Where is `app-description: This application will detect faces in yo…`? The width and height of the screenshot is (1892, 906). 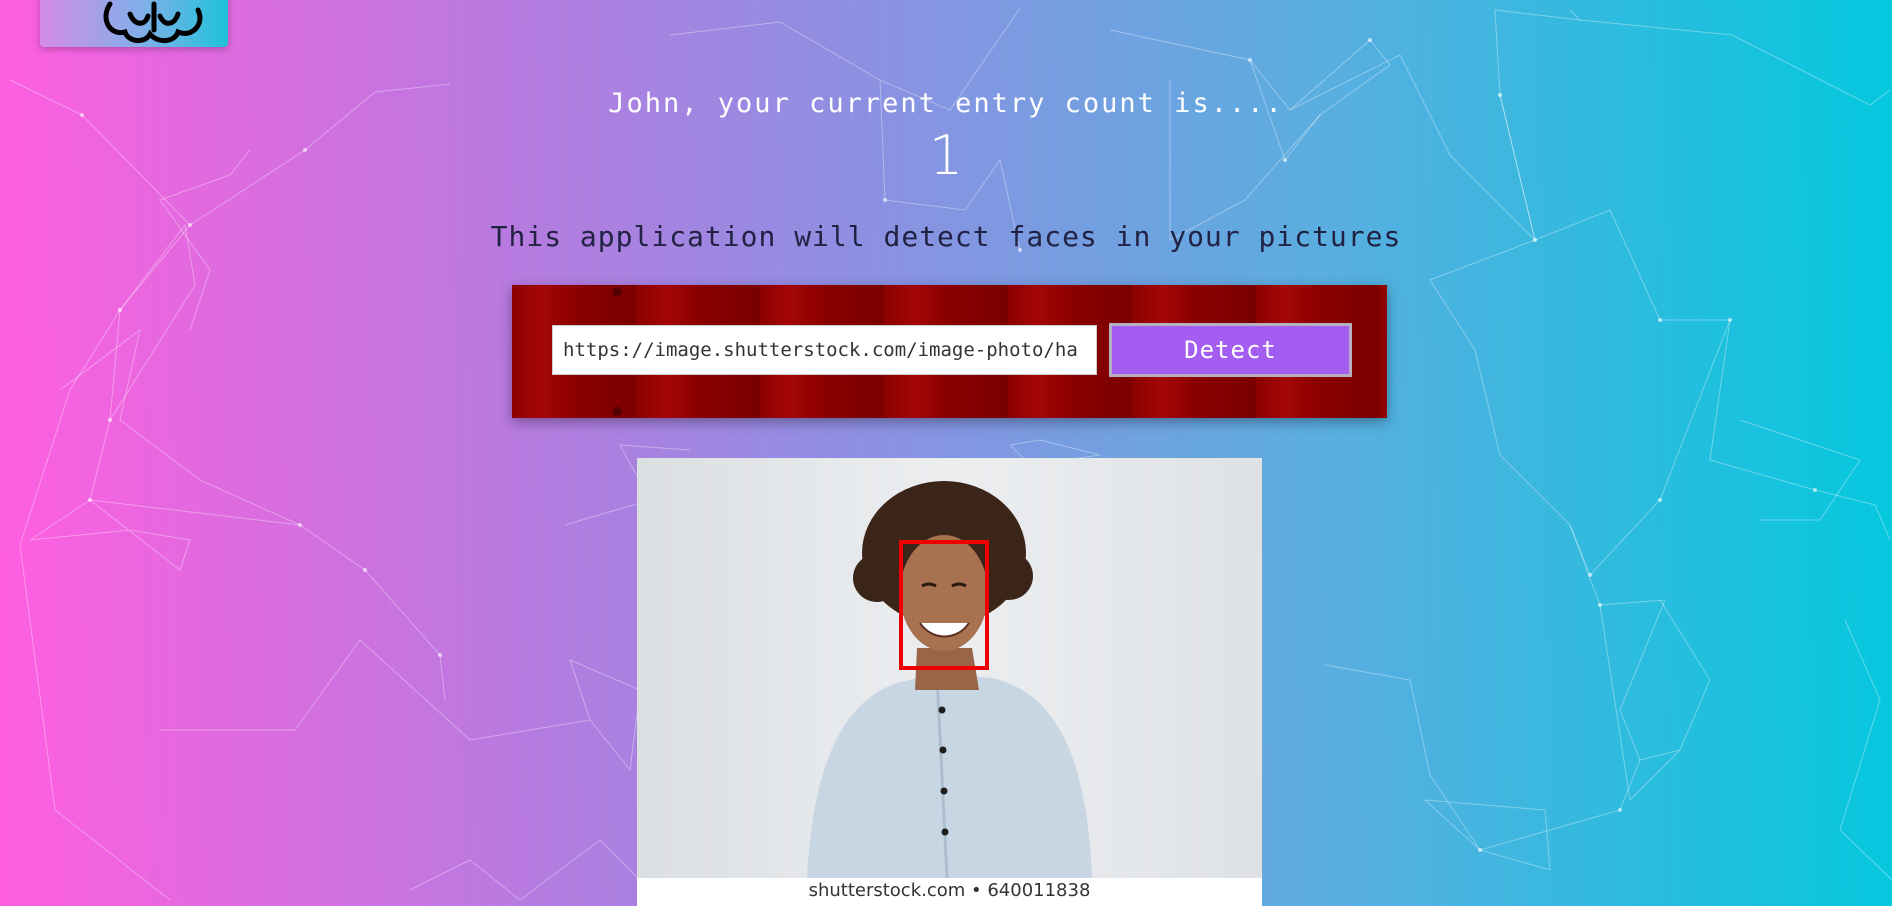
app-description: This application will detect faces in yo… is located at coordinates (946, 236).